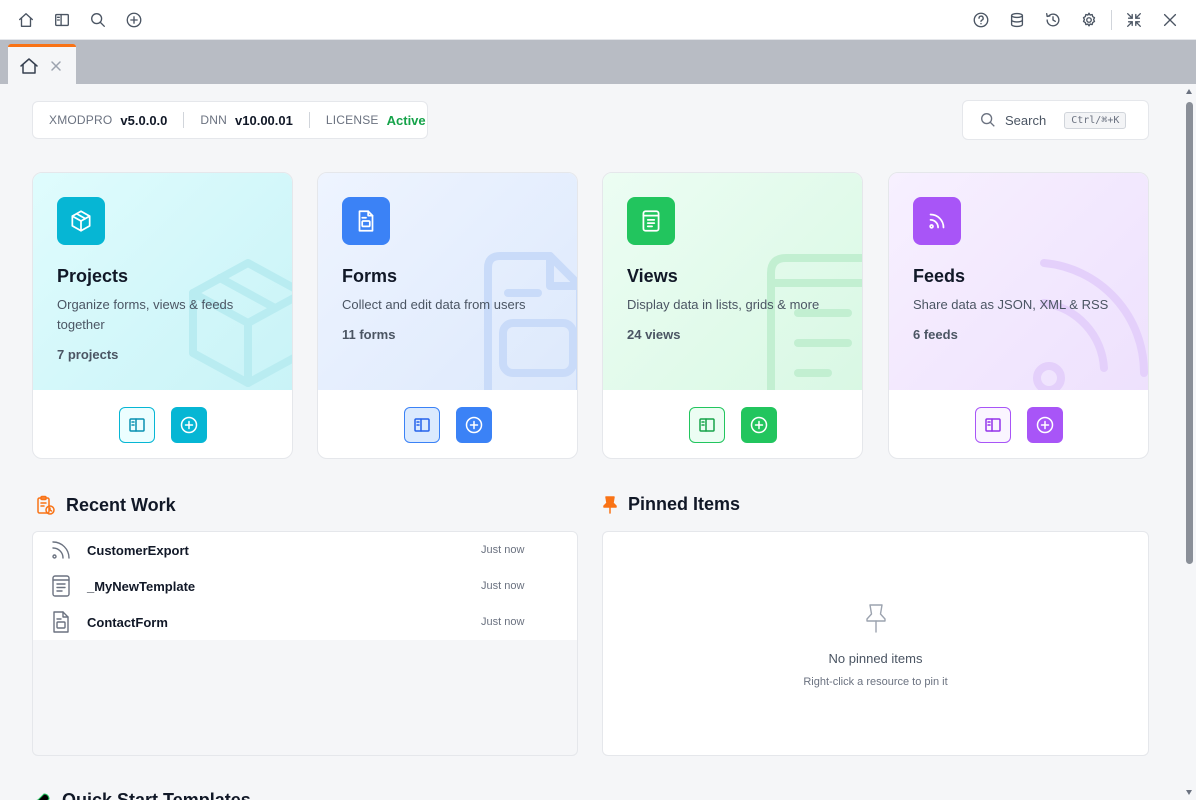 This screenshot has height=800, width=1196. I want to click on close-icon, so click(1170, 20).